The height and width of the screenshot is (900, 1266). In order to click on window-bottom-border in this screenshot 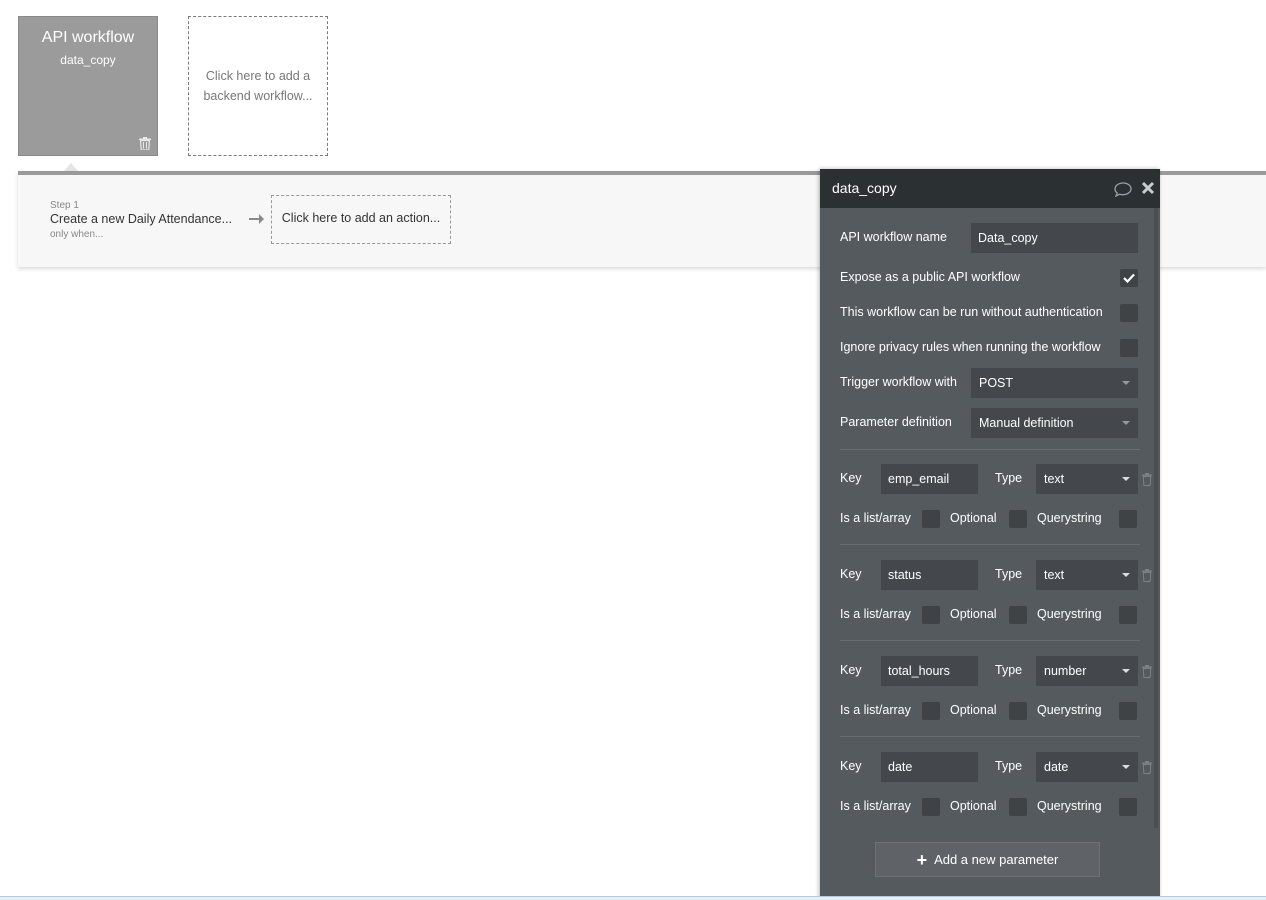, I will do `click(633, 898)`.